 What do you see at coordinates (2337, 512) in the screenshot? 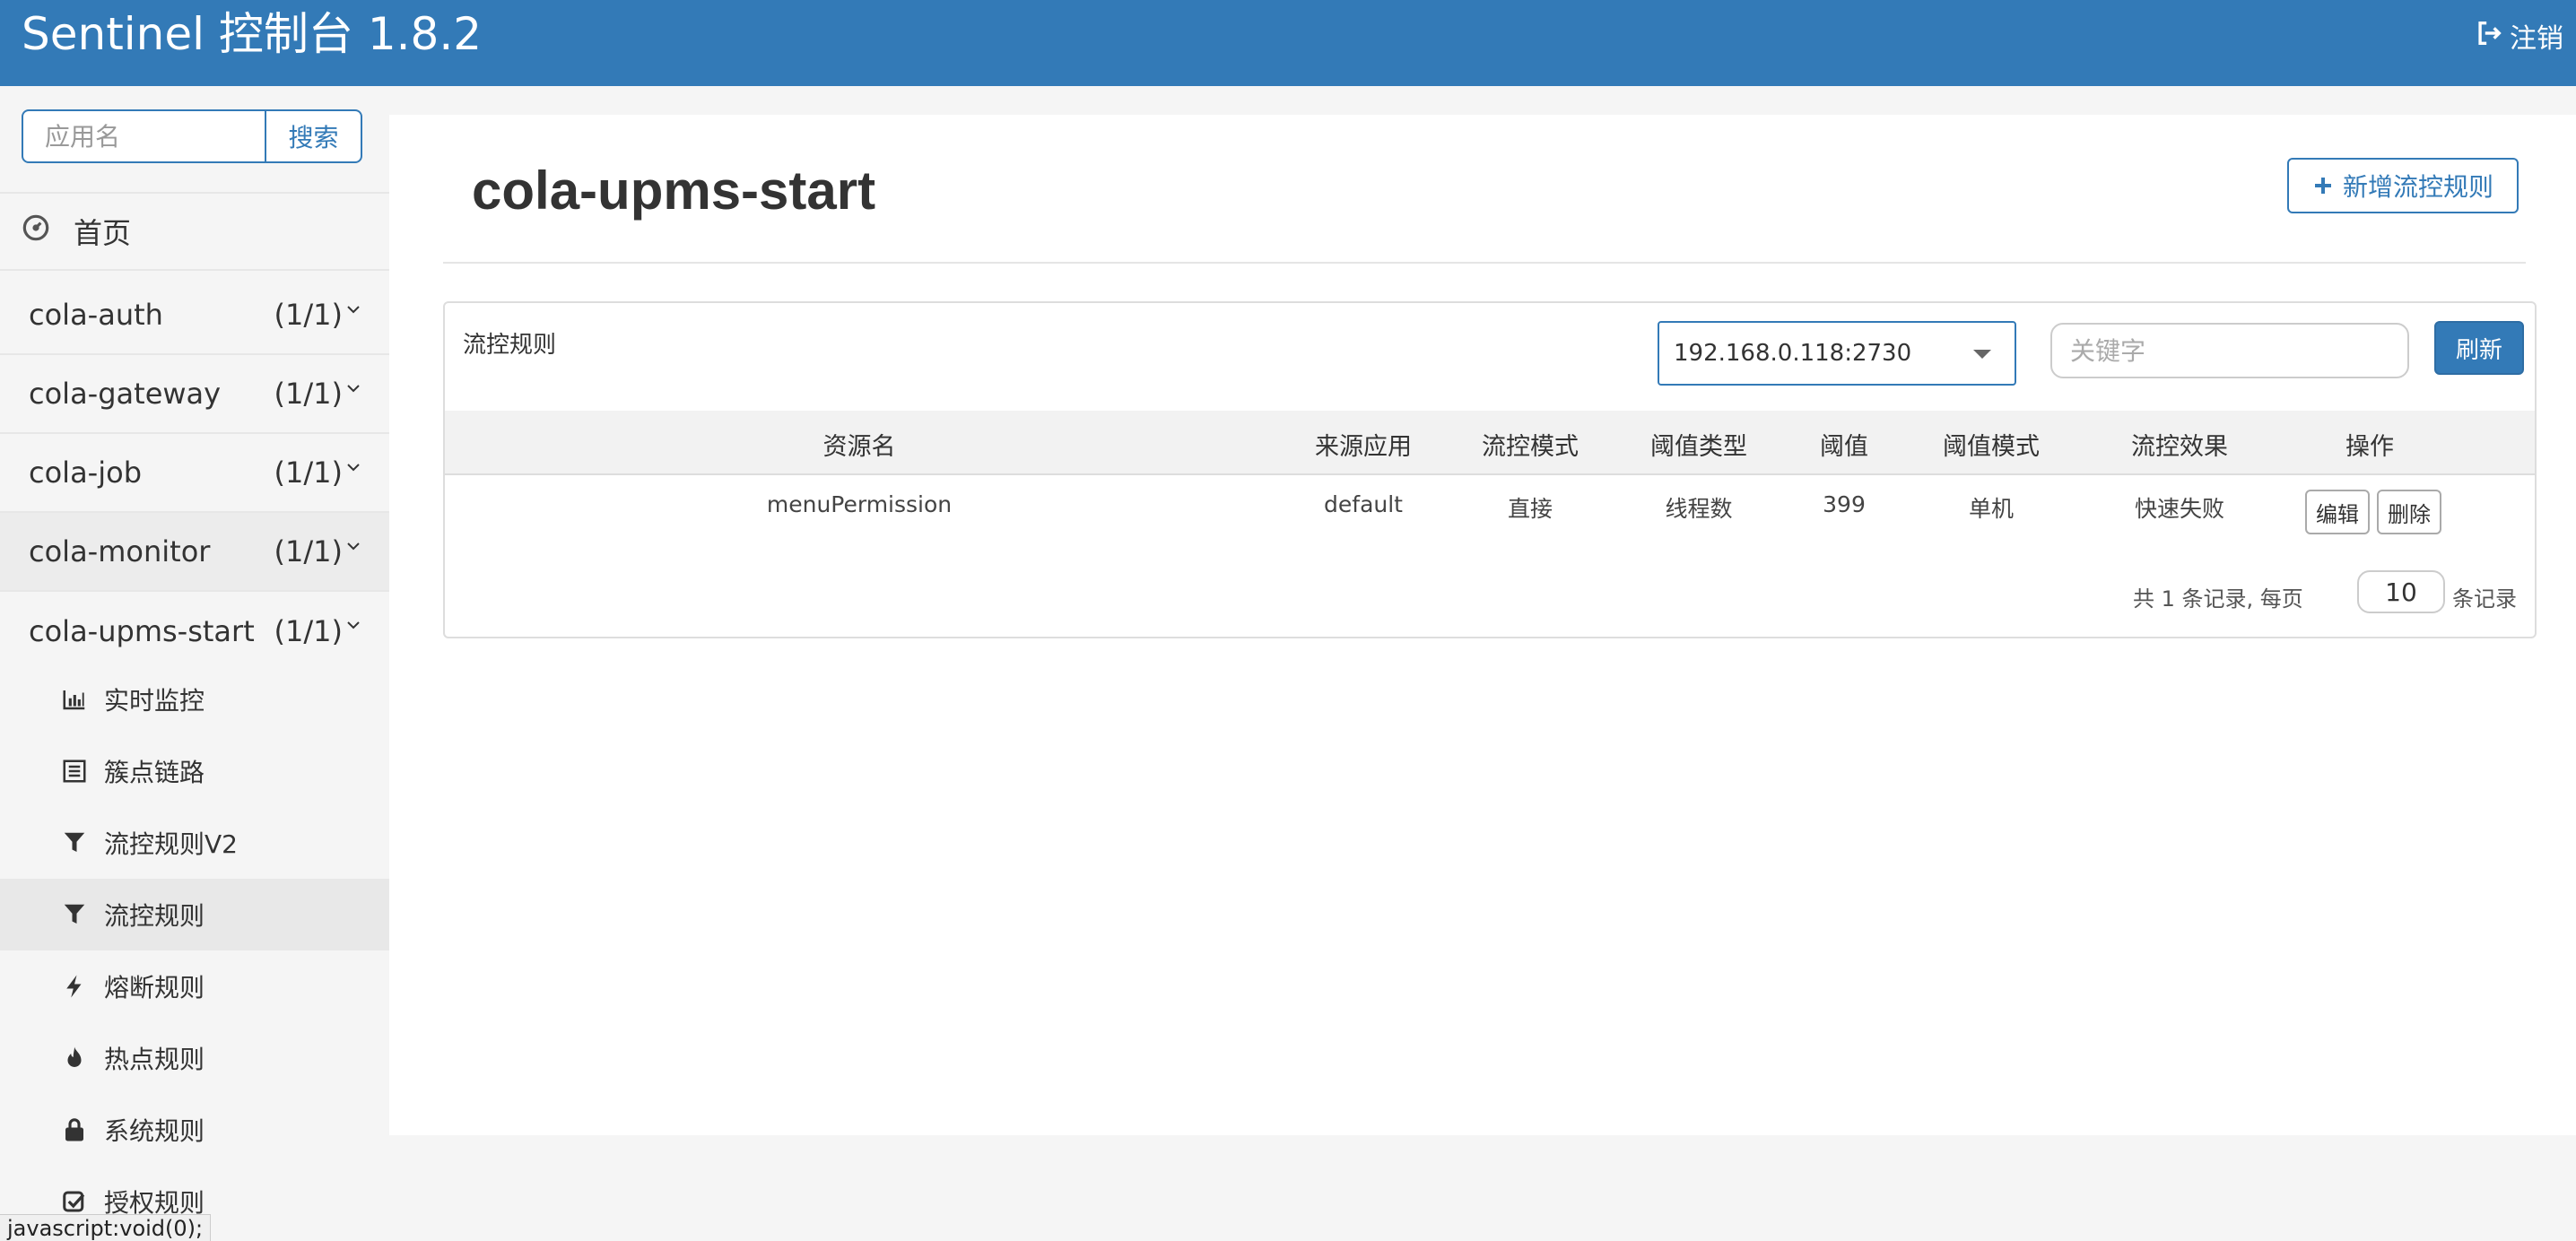
I see `edit-button: 编辑` at bounding box center [2337, 512].